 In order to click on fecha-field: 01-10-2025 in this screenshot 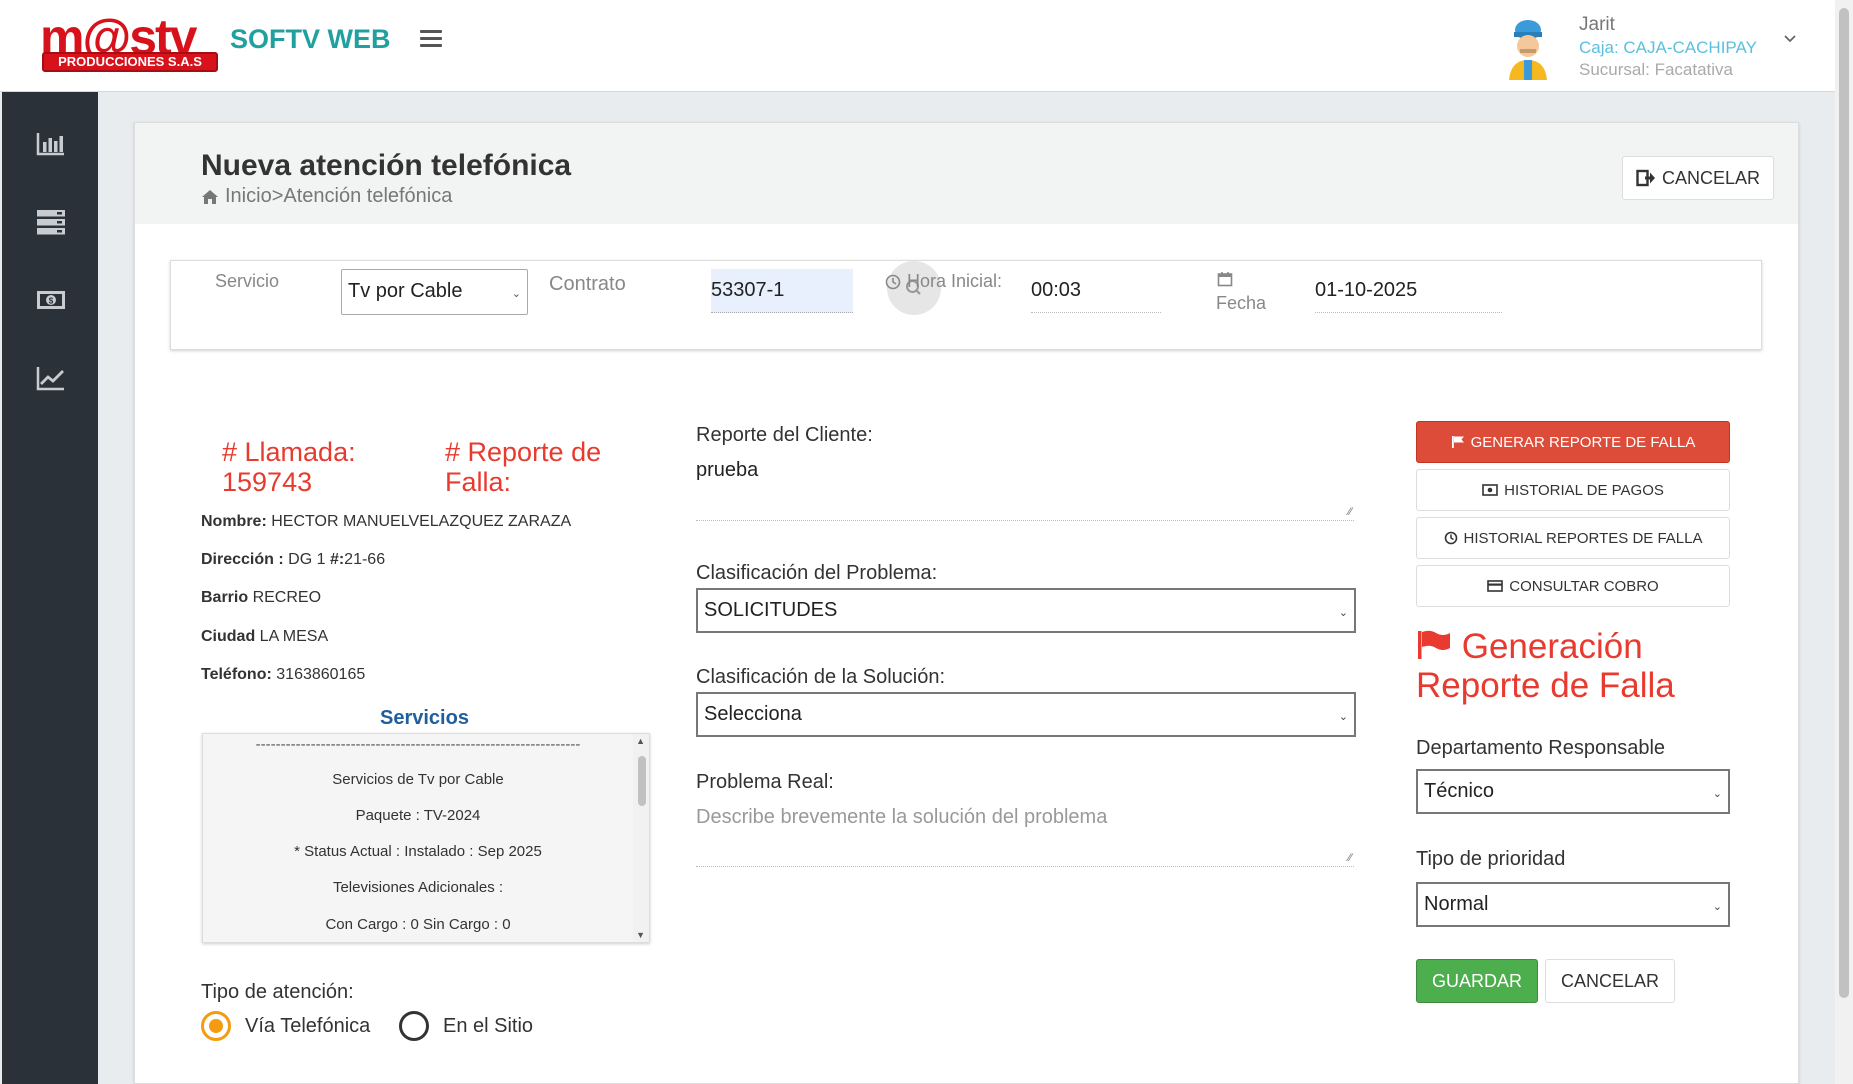, I will do `click(1408, 291)`.